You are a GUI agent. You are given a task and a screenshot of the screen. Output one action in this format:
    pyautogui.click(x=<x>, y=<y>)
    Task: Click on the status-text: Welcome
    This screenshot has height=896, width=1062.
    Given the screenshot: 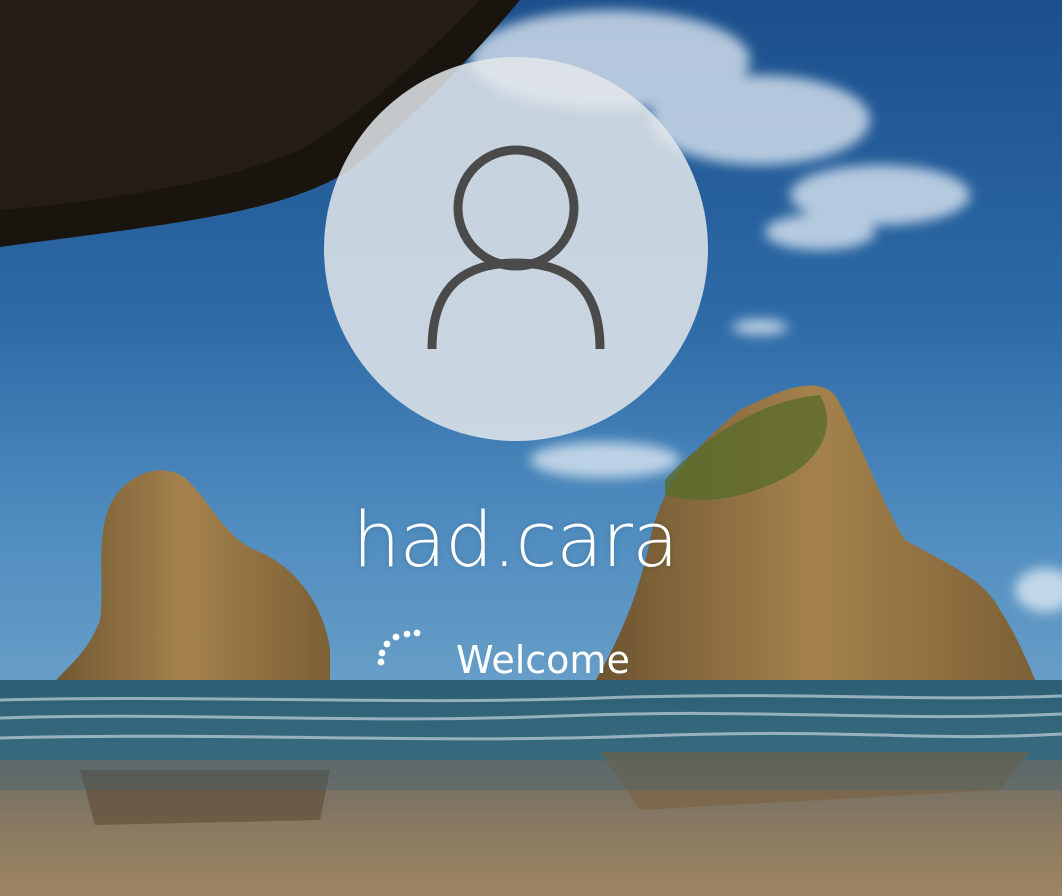 What is the action you would take?
    pyautogui.click(x=543, y=660)
    